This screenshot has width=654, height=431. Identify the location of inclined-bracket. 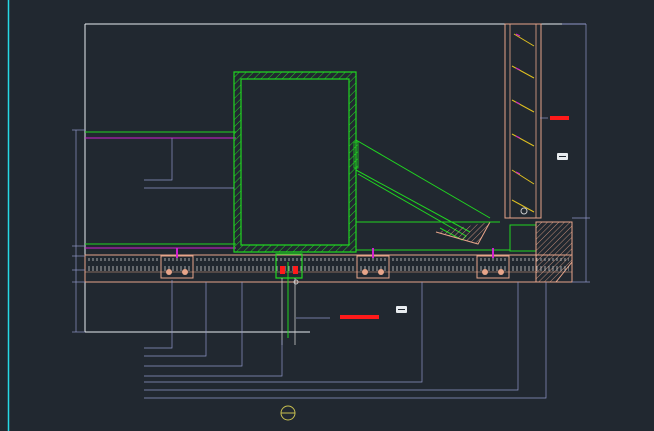
(427, 192).